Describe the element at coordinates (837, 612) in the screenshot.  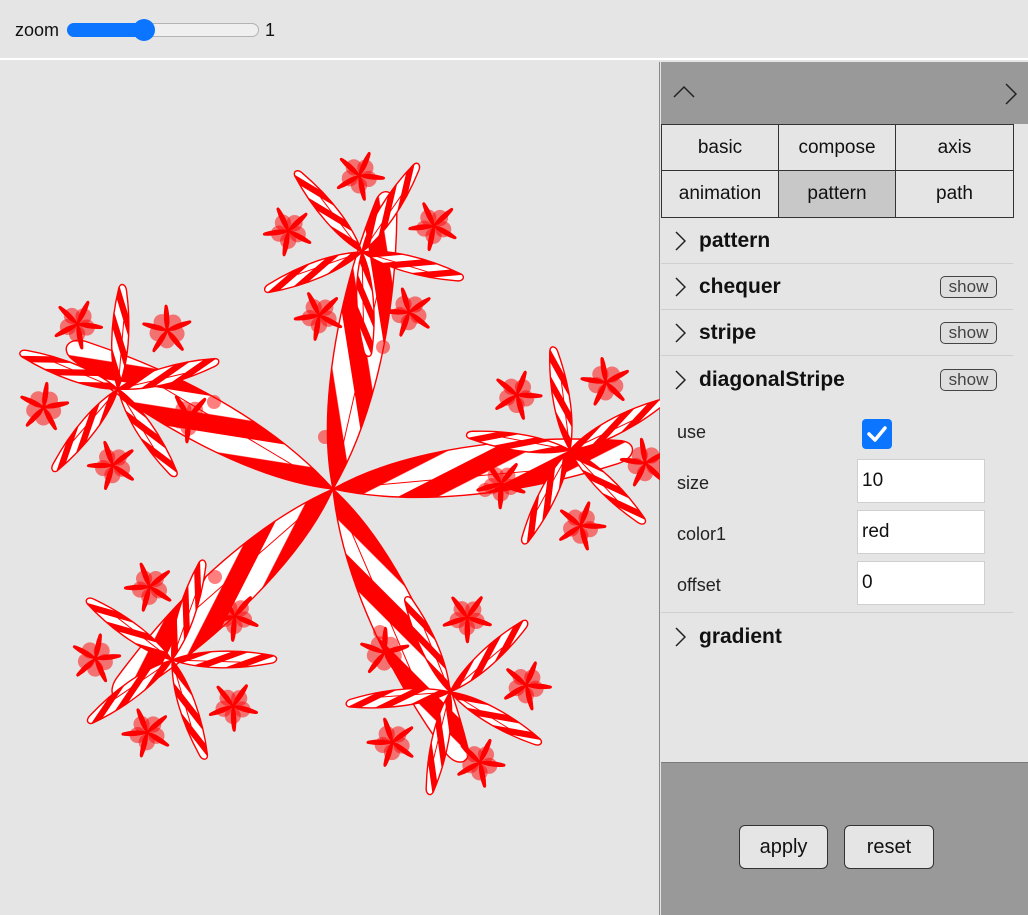
I see `divider` at that location.